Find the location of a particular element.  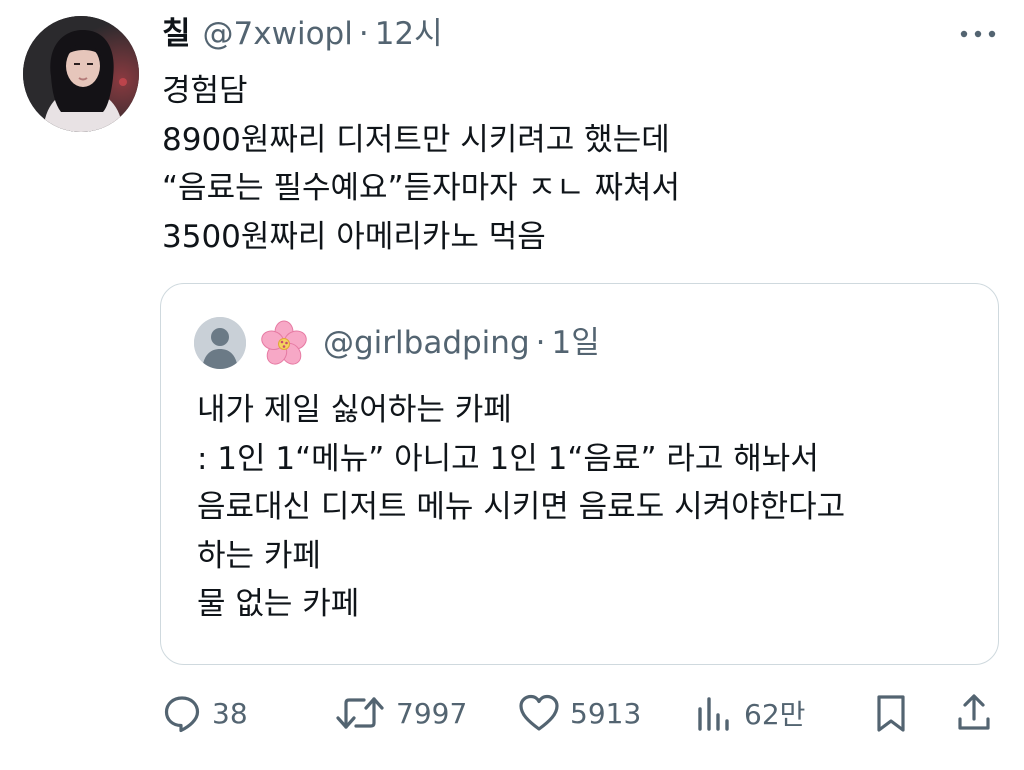

retweet-count: 7997 is located at coordinates (432, 713).